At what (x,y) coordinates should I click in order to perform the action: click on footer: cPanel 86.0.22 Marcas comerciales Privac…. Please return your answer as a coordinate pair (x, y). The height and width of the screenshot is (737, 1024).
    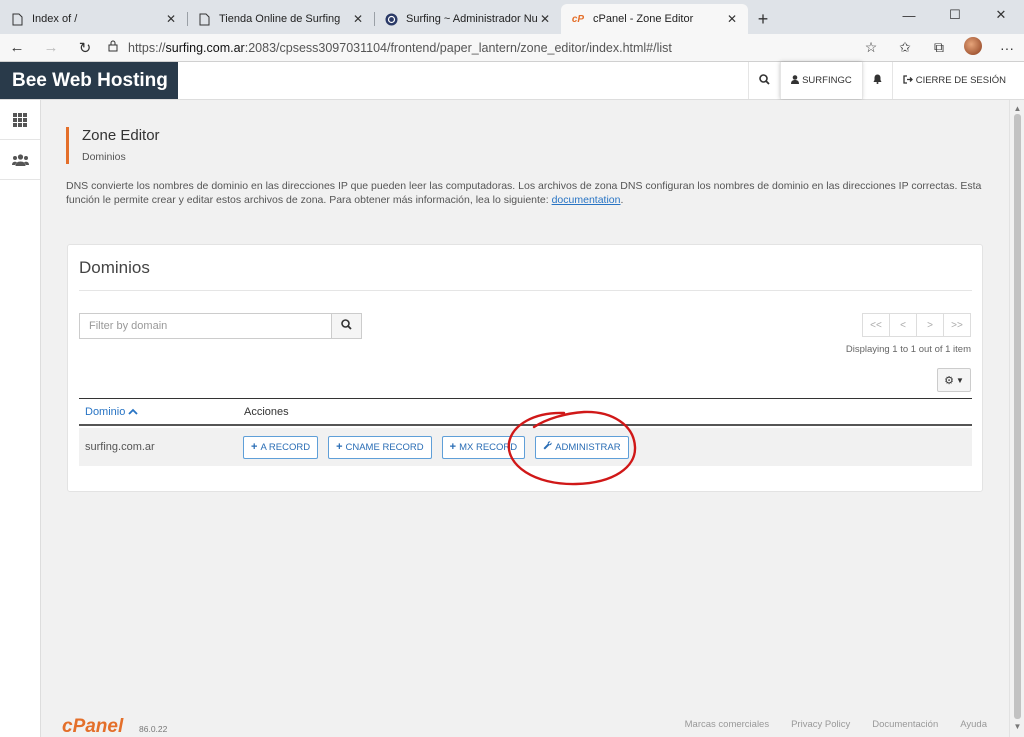
    Looking at the image, I should click on (504, 724).